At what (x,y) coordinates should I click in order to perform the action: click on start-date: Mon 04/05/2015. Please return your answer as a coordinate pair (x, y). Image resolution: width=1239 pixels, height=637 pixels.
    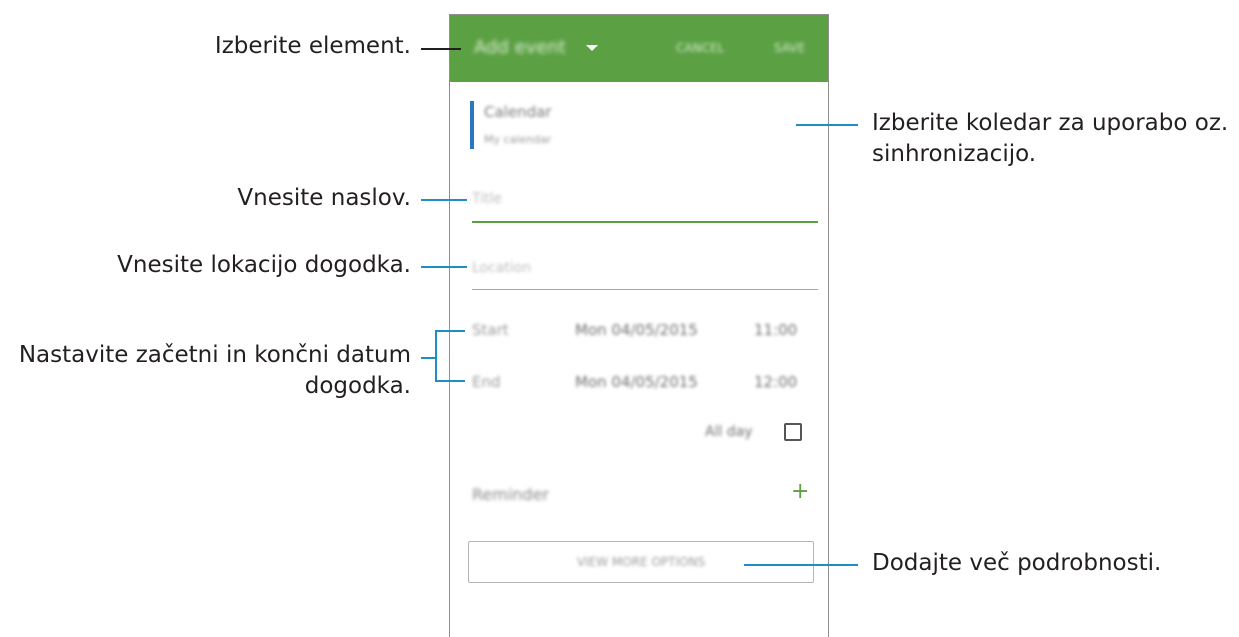
    Looking at the image, I should click on (636, 330).